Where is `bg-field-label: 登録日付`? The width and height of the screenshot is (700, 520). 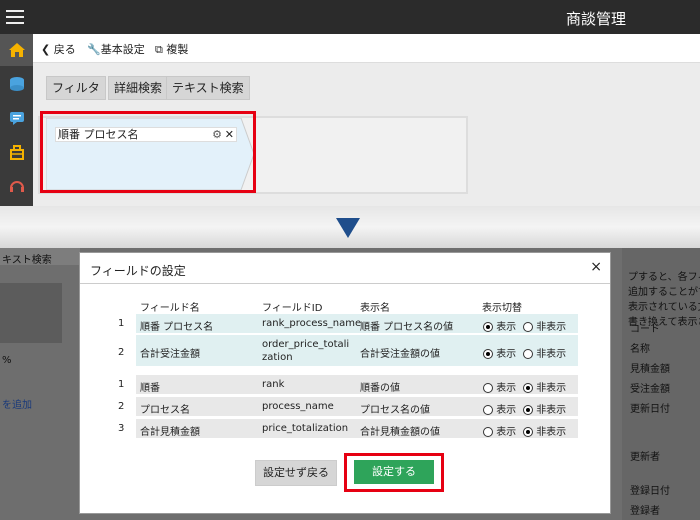 bg-field-label: 登録日付 is located at coordinates (650, 491).